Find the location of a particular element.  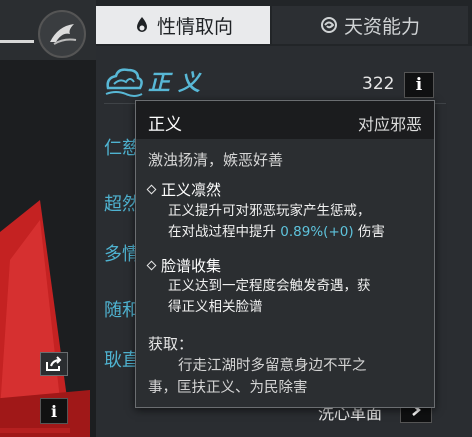

health-bar is located at coordinates (35, 430).